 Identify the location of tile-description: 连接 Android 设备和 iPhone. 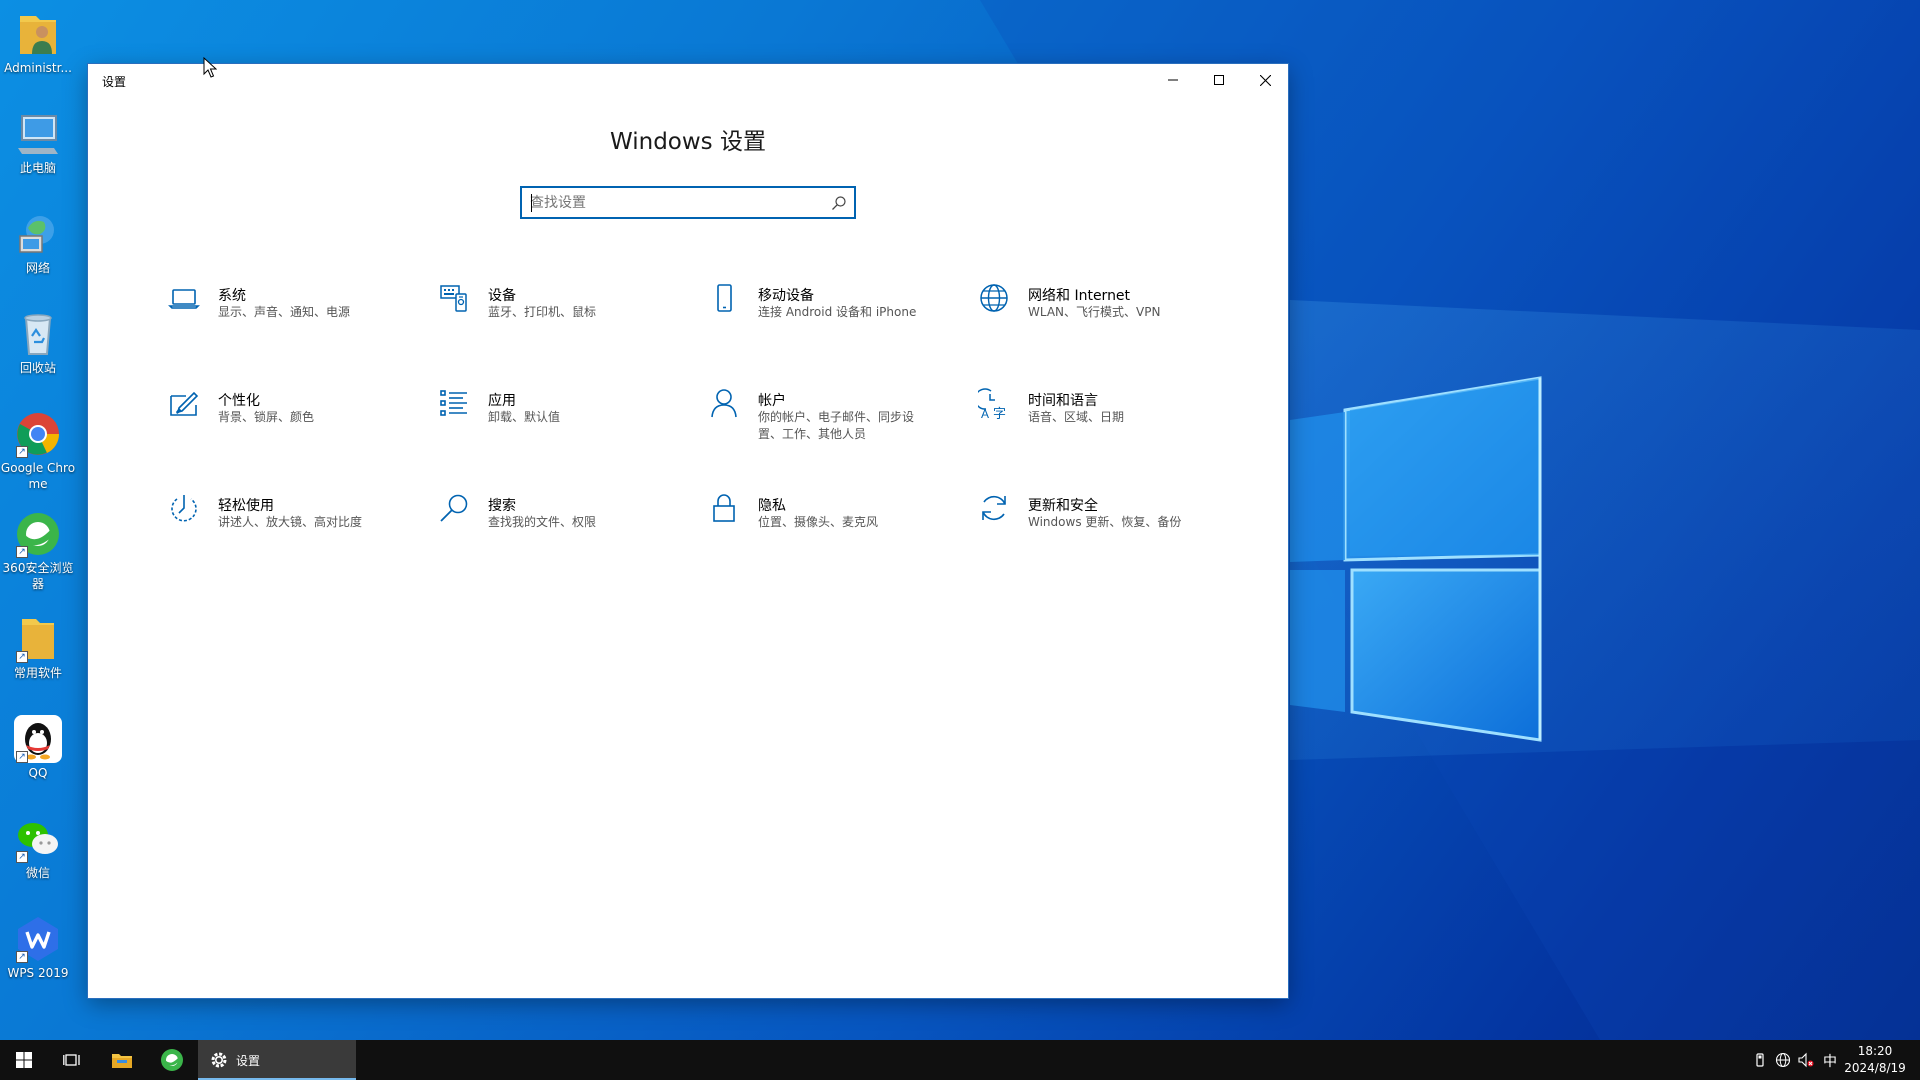
(837, 312).